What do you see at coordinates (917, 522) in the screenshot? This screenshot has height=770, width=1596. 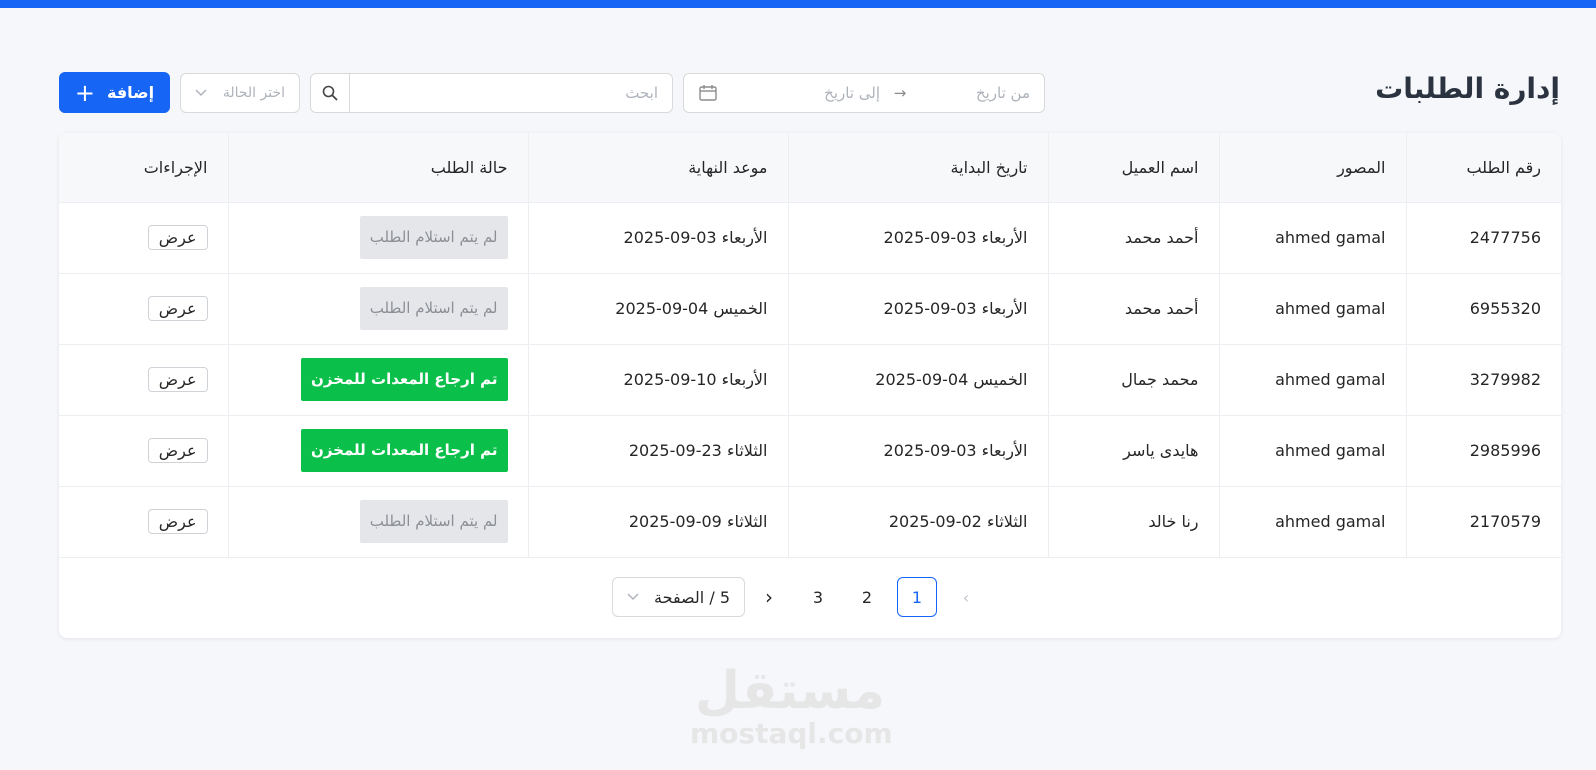 I see `start-date: الثلاثاء 02-09-2025` at bounding box center [917, 522].